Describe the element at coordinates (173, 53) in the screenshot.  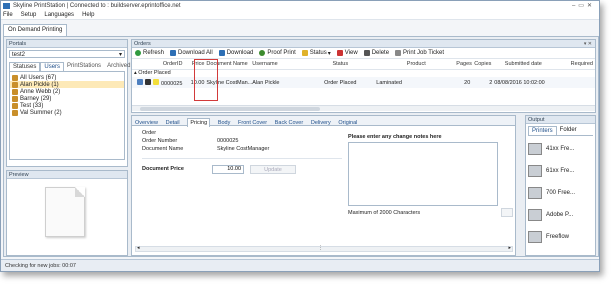
I see `download-all-icon` at that location.